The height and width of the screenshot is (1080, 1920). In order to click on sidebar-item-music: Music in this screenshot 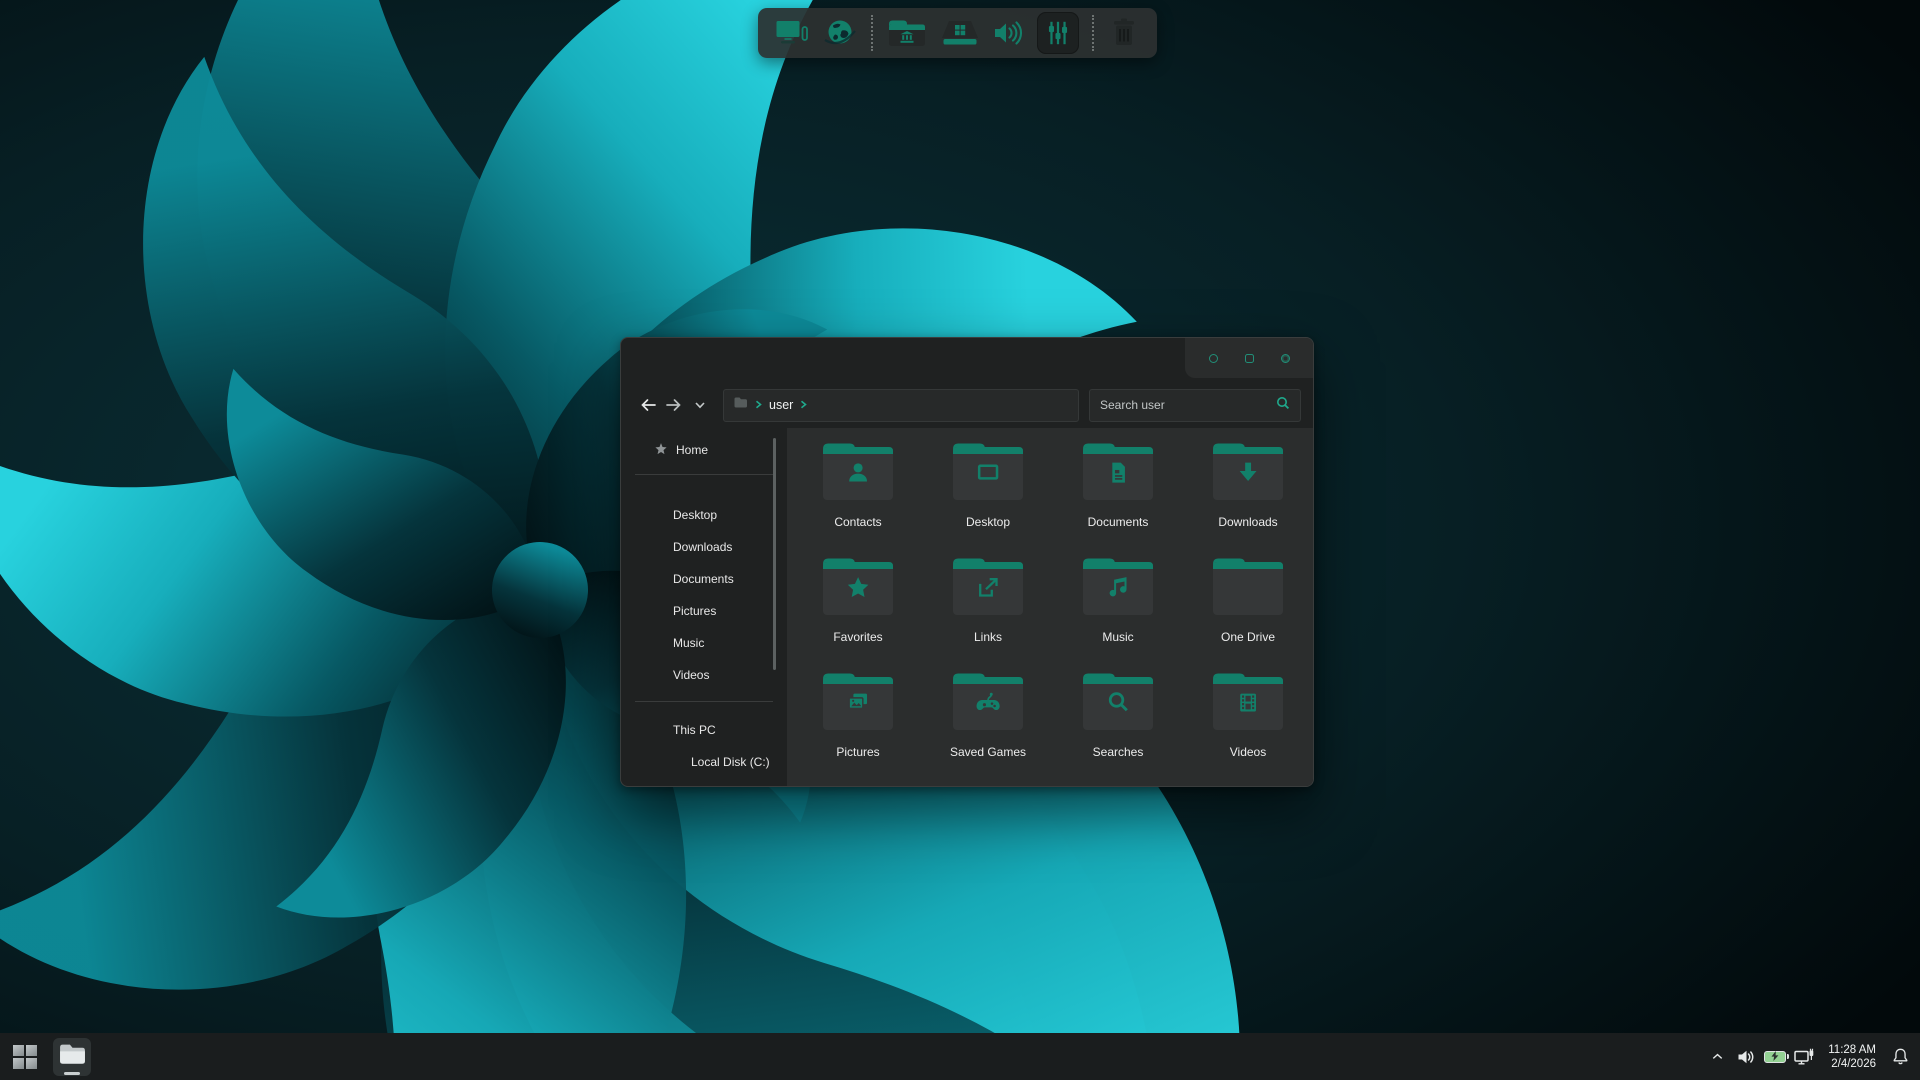, I will do `click(704, 643)`.